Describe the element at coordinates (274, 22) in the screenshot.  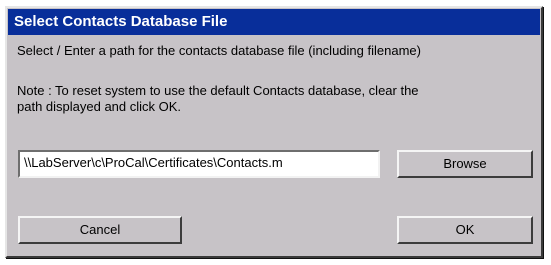
I see `dialog-title: Select Contacts Database File` at that location.